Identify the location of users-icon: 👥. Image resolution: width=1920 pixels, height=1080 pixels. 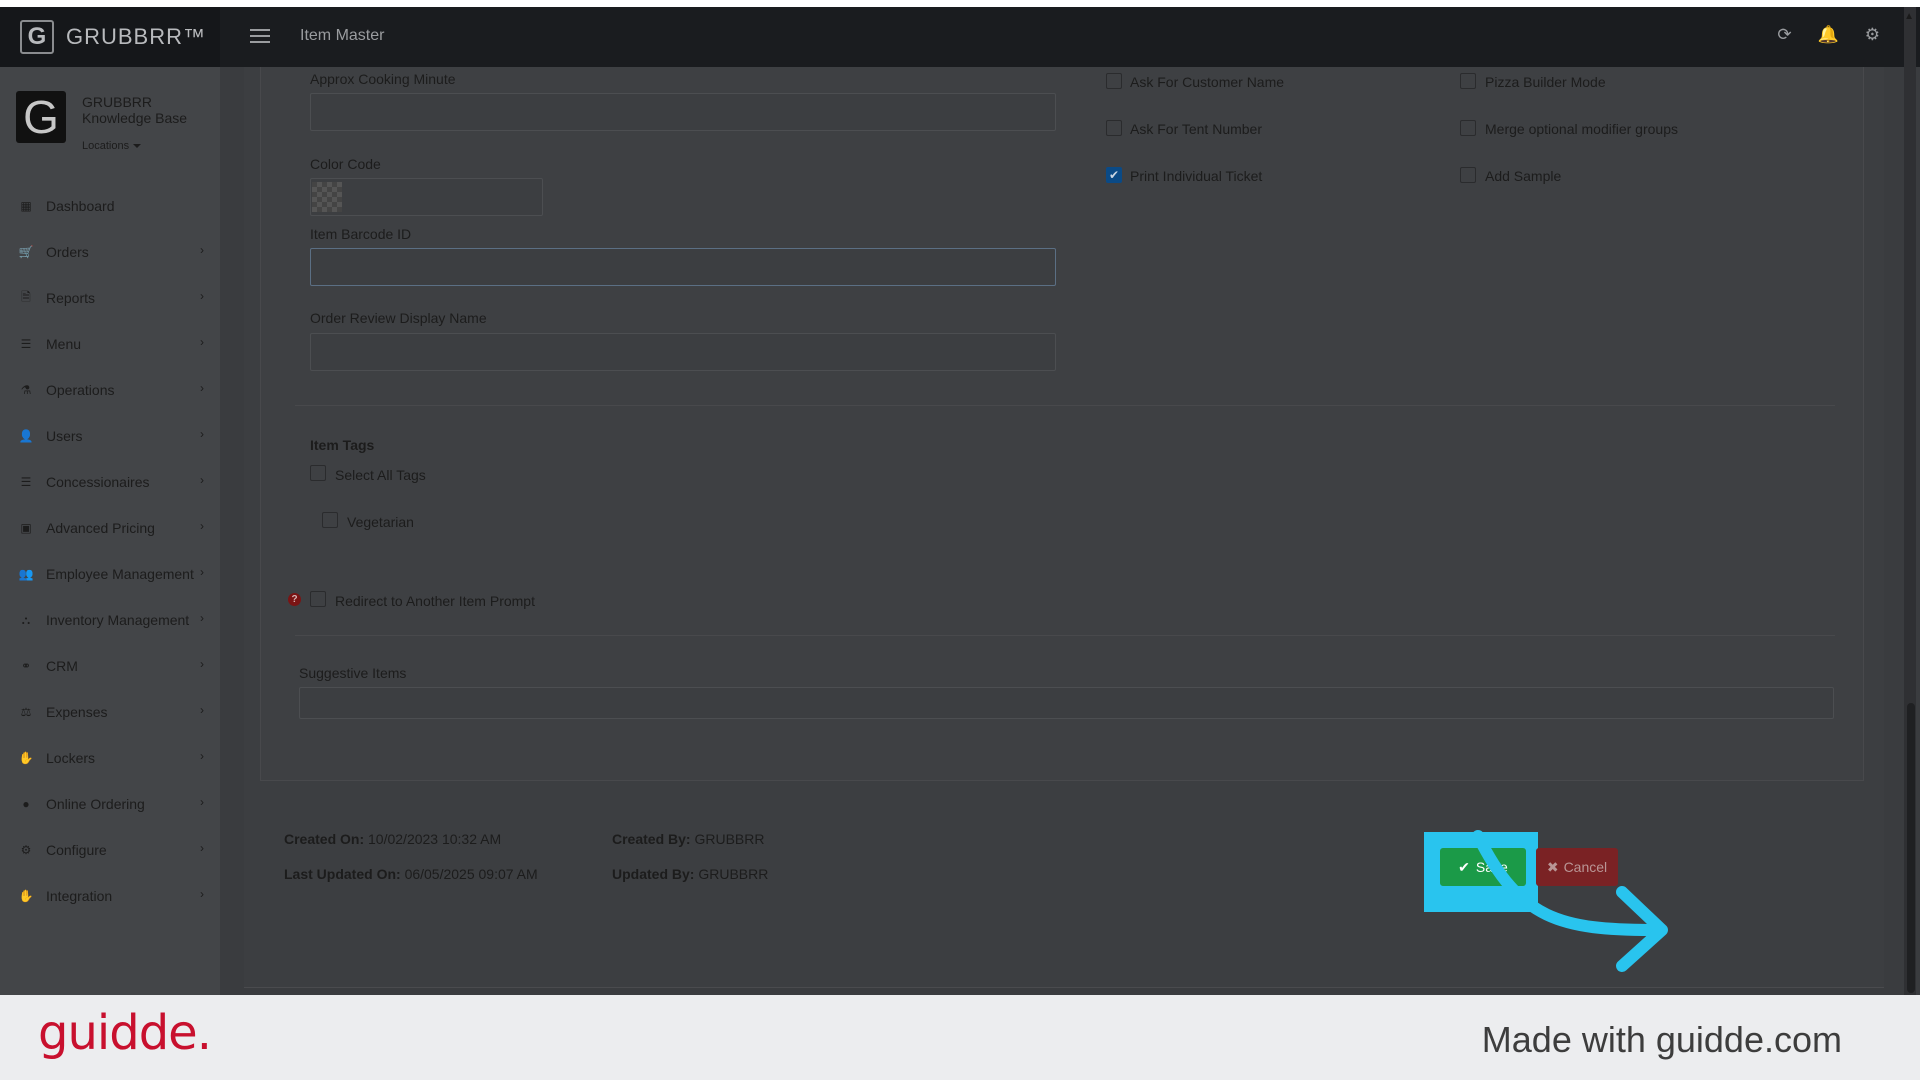
(26, 574).